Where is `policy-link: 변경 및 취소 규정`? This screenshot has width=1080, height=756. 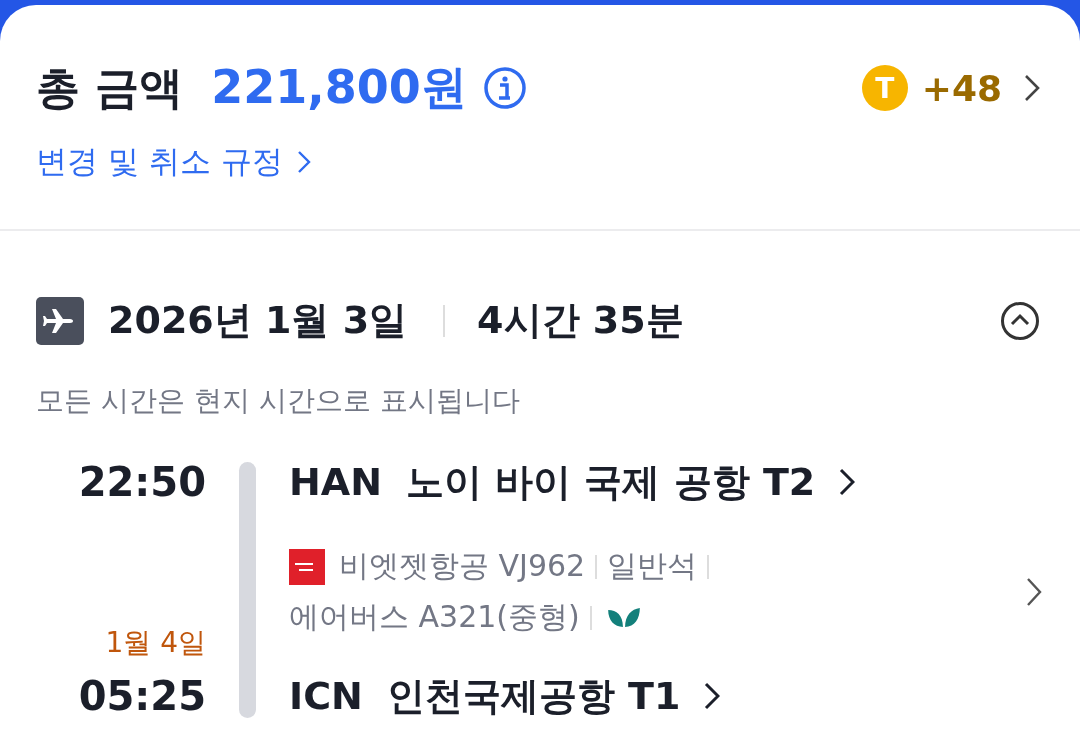
policy-link: 변경 및 취소 규정 is located at coordinates (173, 162).